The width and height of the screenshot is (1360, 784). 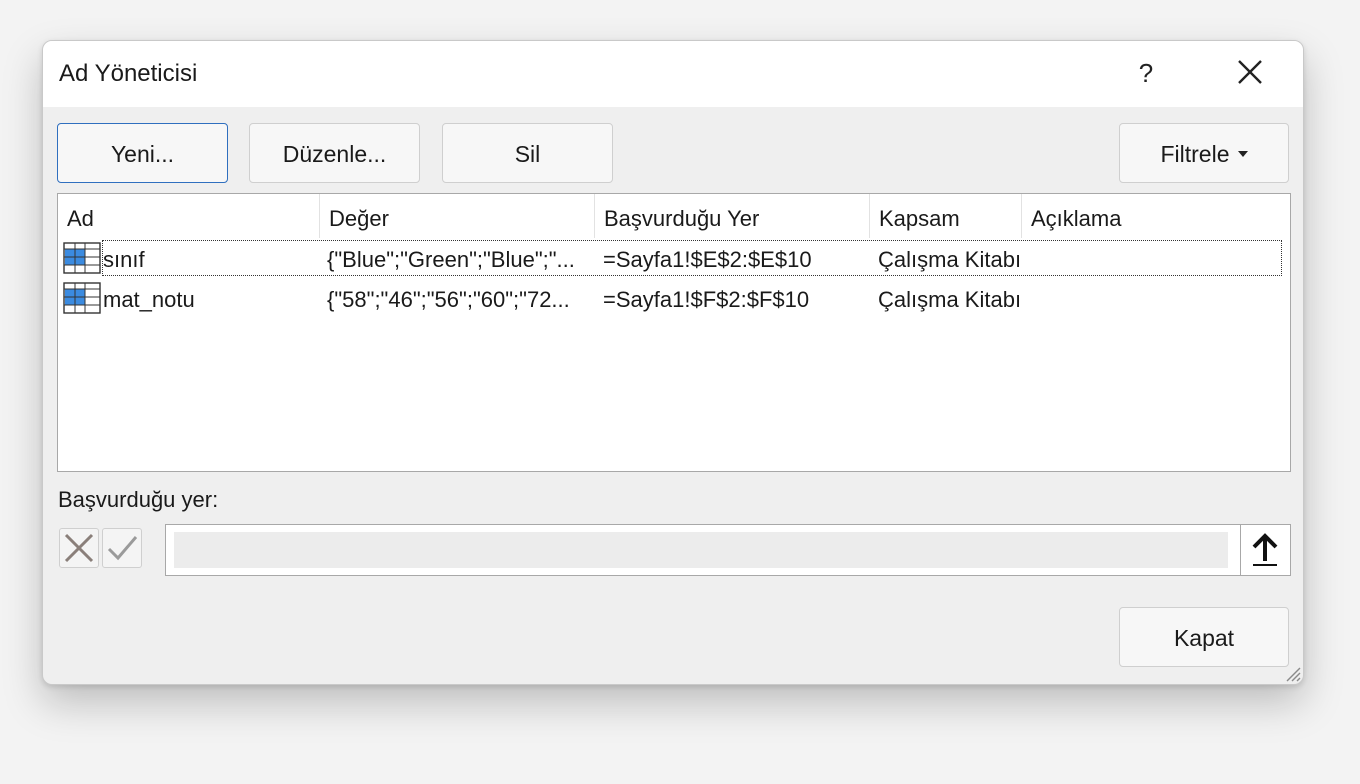 I want to click on delete-button-label: Sil, so click(x=527, y=154).